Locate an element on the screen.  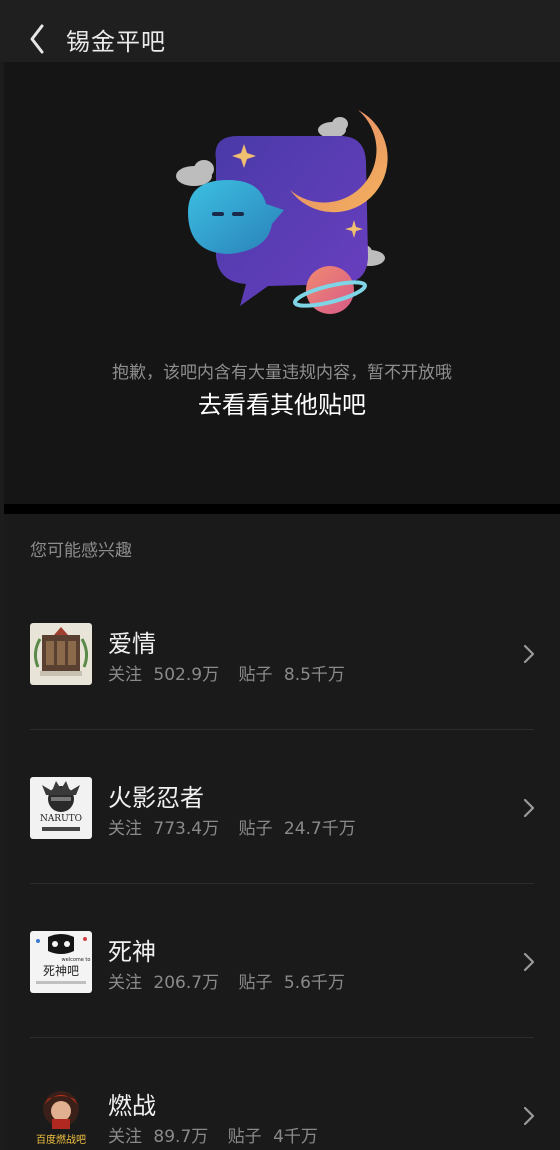
avatar: welcome to 死神吧 is located at coordinates (61, 962).